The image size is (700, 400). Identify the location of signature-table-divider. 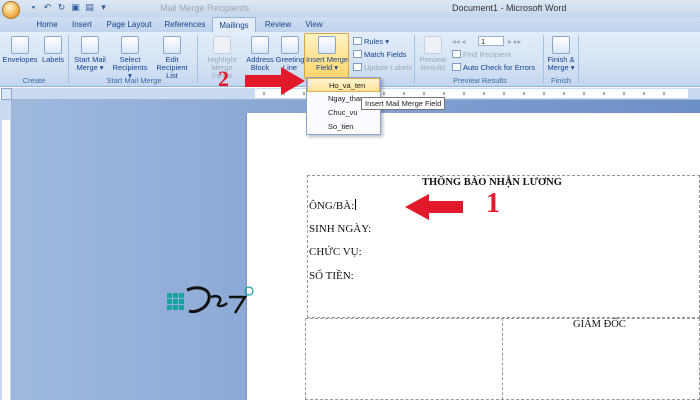
(502, 359).